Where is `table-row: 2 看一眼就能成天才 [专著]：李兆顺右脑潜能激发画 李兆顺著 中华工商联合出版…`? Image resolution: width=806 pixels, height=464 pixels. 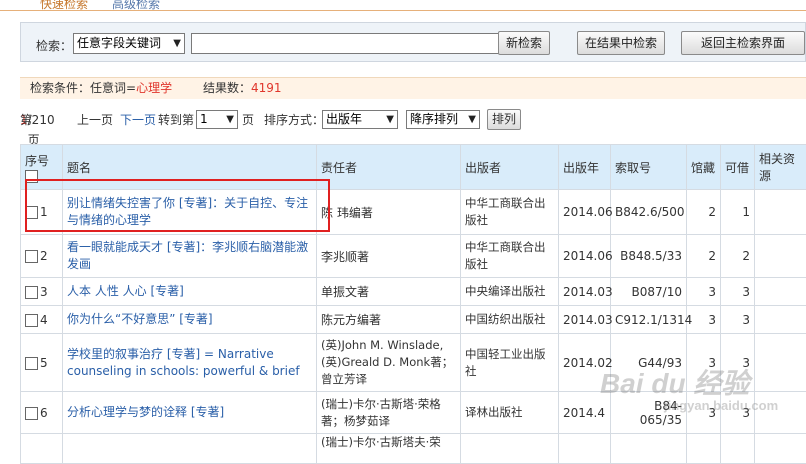
table-row: 2 看一眼就能成天才 [专著]：李兆顺右脑潜能激发画 李兆顺著 中华工商联合出版… is located at coordinates (413, 256).